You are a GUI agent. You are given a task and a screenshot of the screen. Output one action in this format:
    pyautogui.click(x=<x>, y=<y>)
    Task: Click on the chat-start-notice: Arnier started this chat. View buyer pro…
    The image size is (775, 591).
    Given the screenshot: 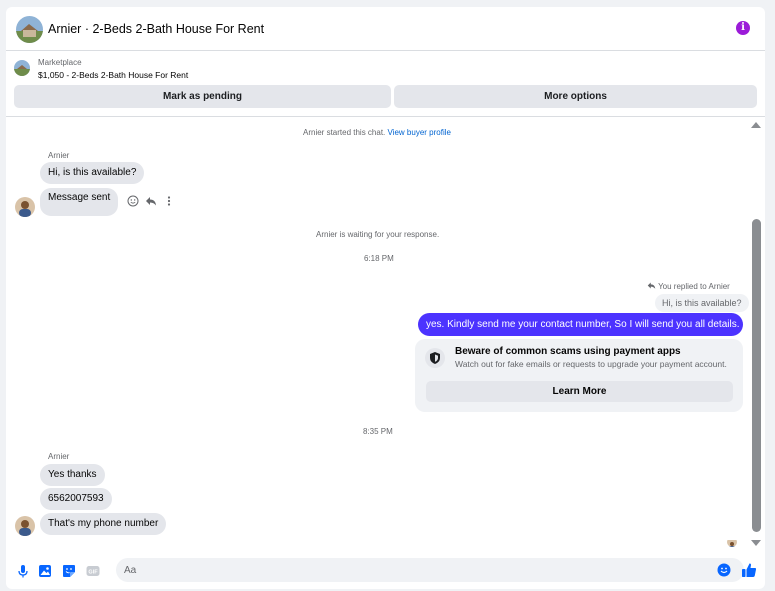 What is the action you would take?
    pyautogui.click(x=377, y=132)
    